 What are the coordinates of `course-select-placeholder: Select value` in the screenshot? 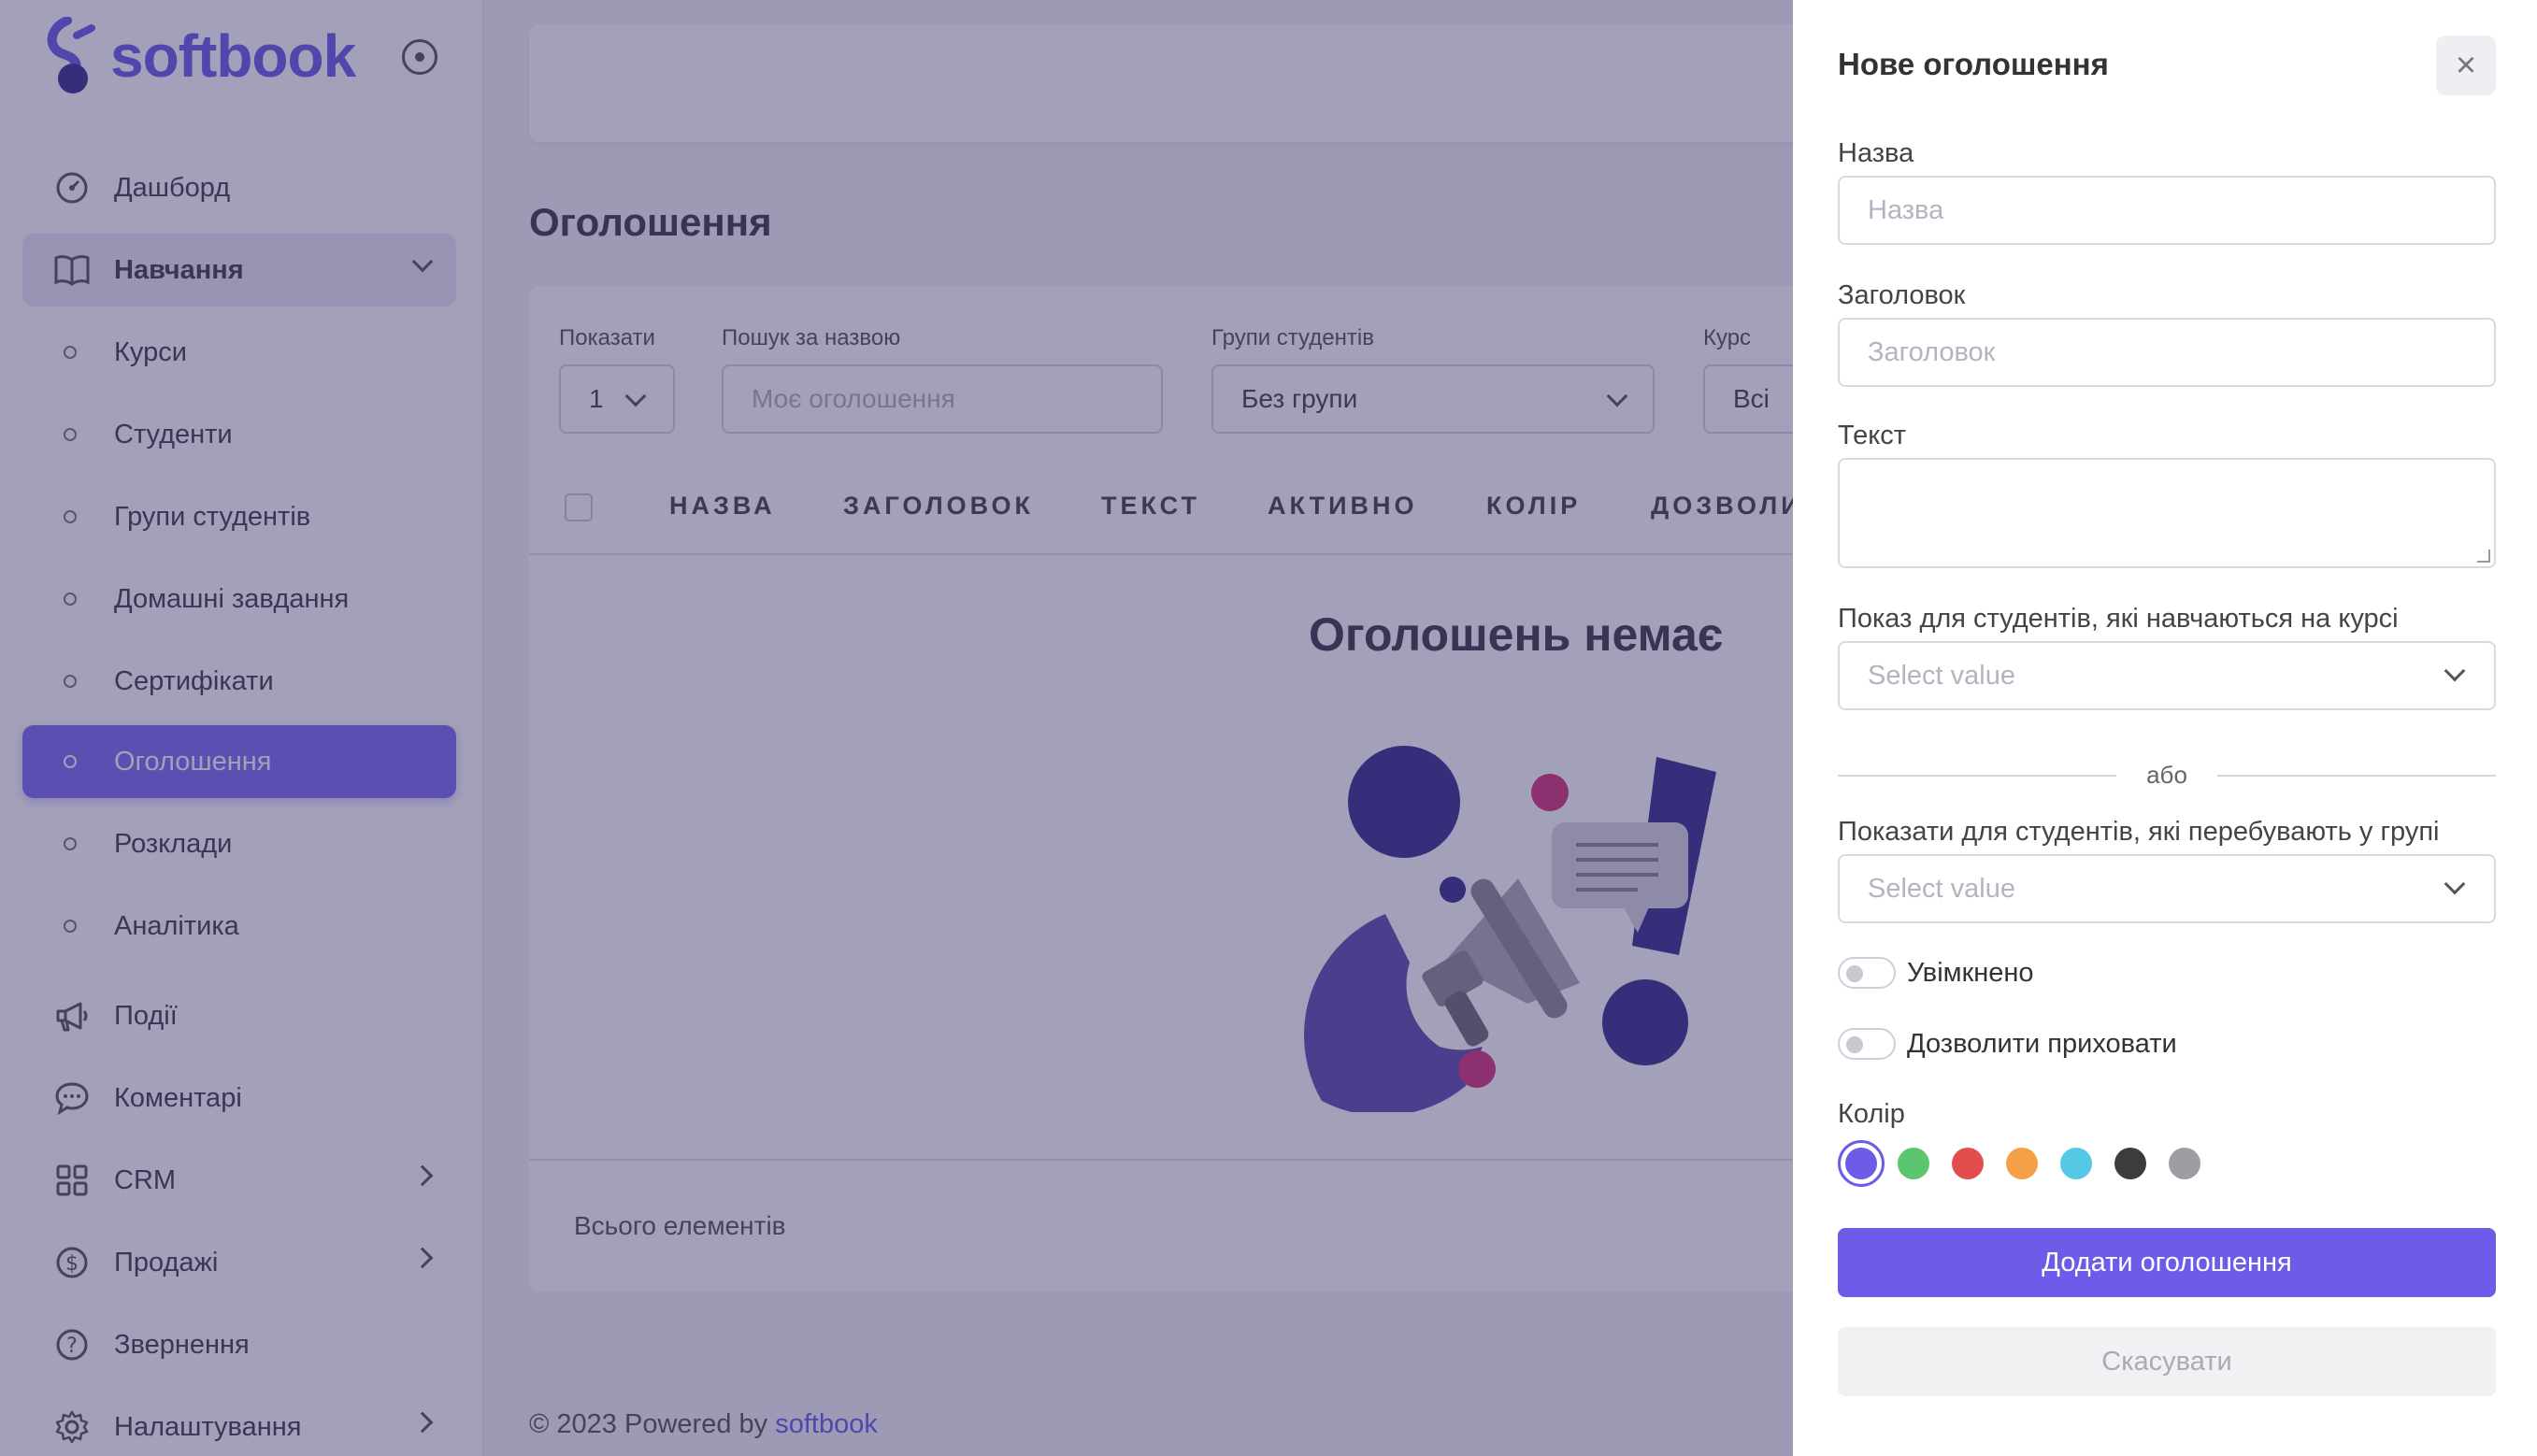 It's located at (1941, 675).